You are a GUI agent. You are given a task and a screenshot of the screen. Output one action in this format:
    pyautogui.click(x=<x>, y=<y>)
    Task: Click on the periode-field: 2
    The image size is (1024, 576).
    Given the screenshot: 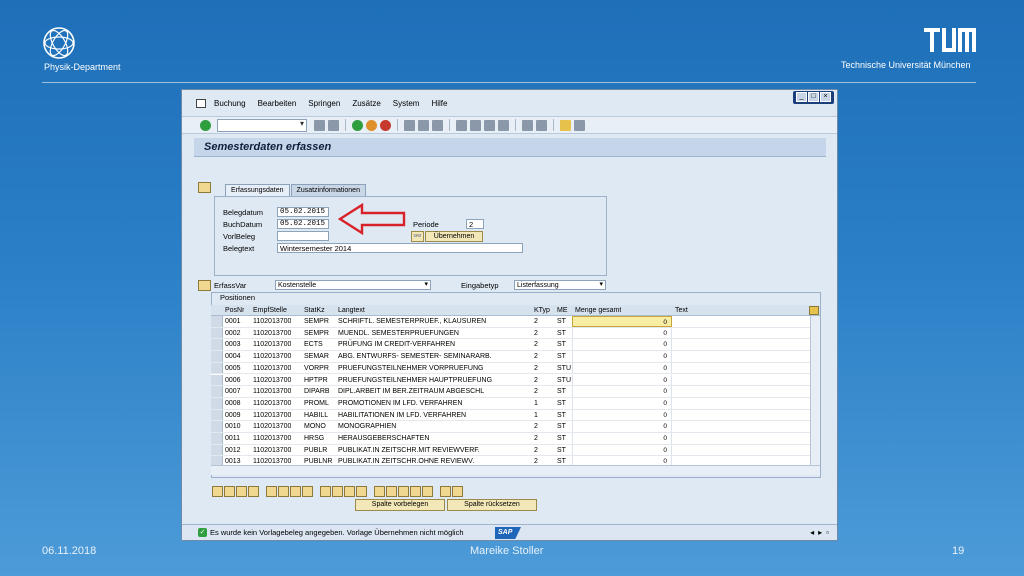 What is the action you would take?
    pyautogui.click(x=475, y=224)
    